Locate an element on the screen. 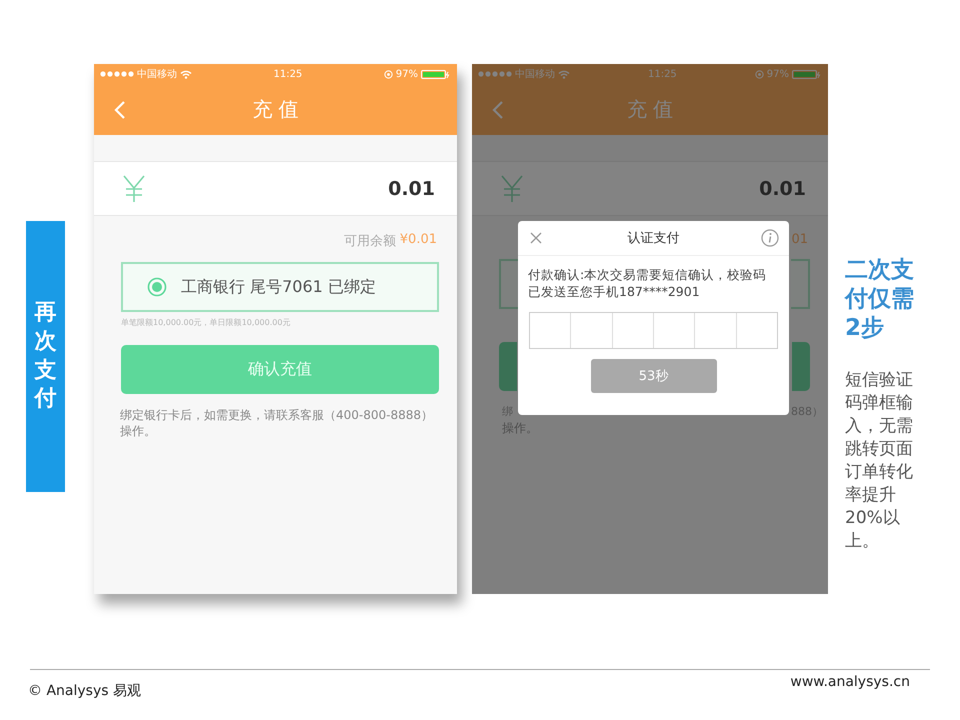 This screenshot has height=720, width=960. info-icon is located at coordinates (770, 238).